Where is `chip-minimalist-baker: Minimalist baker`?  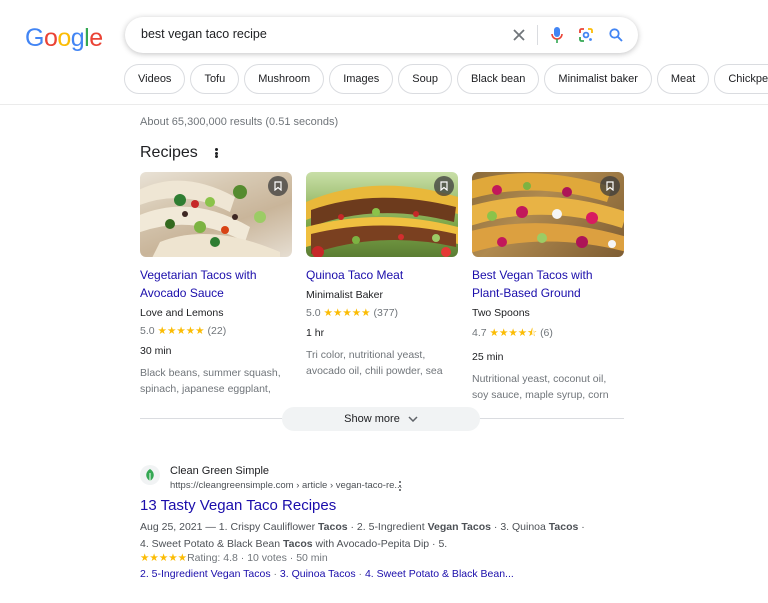
chip-minimalist-baker: Minimalist baker is located at coordinates (598, 79).